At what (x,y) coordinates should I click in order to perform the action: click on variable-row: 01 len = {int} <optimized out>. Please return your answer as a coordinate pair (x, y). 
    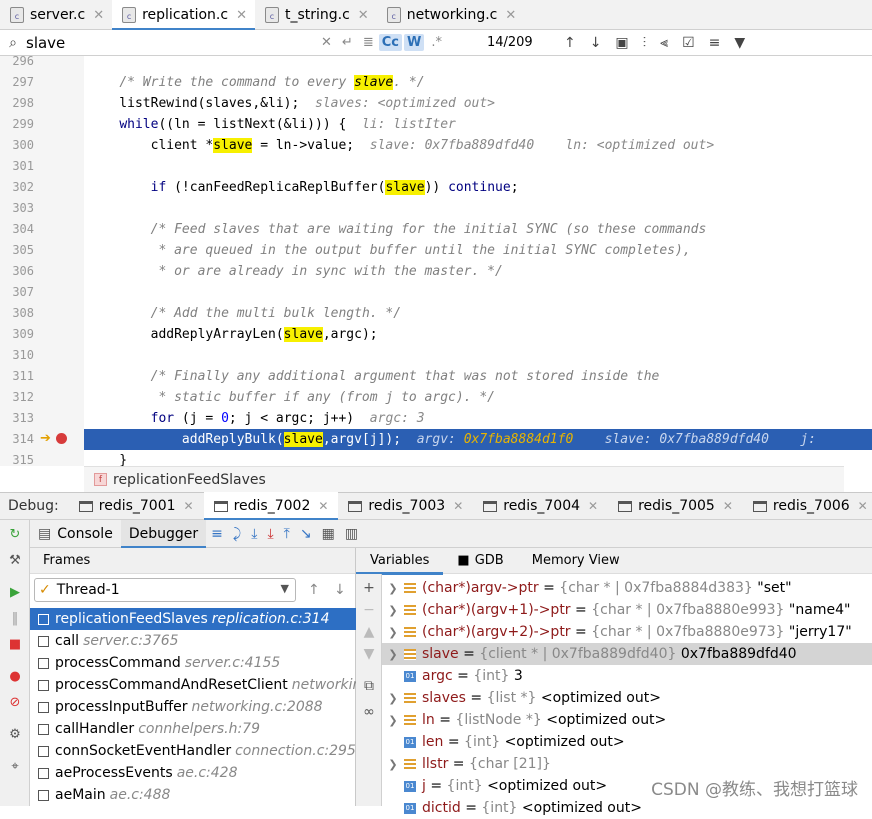
    Looking at the image, I should click on (627, 742).